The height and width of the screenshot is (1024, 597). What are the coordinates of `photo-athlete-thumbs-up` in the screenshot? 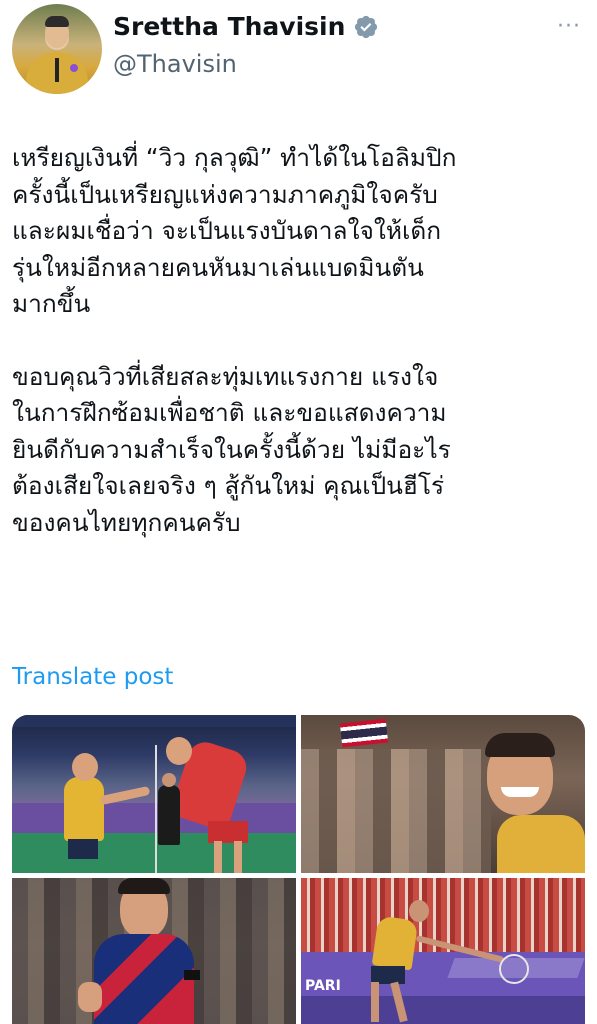 It's located at (154, 951).